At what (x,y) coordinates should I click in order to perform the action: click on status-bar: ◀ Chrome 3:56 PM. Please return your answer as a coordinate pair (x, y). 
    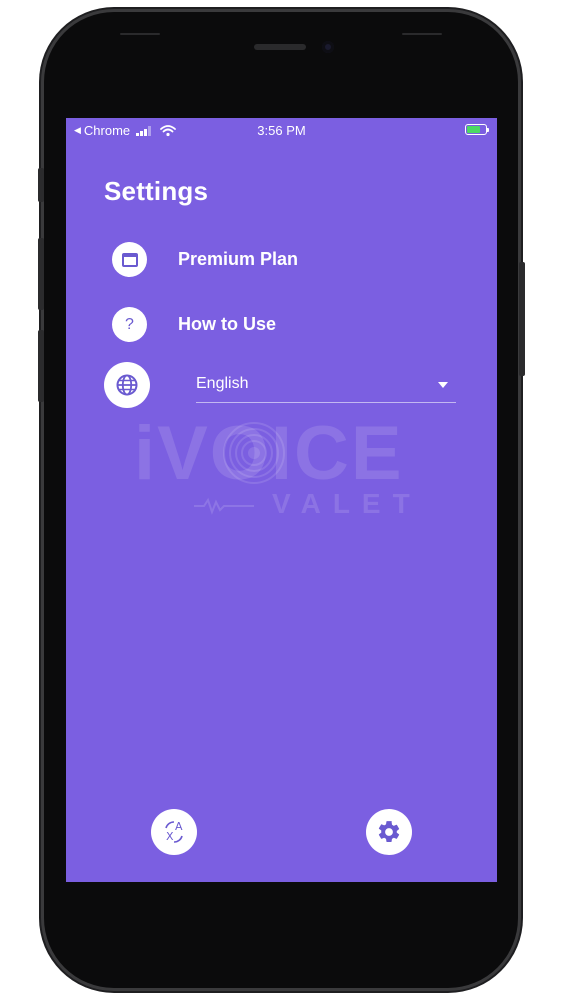
    Looking at the image, I should click on (281, 130).